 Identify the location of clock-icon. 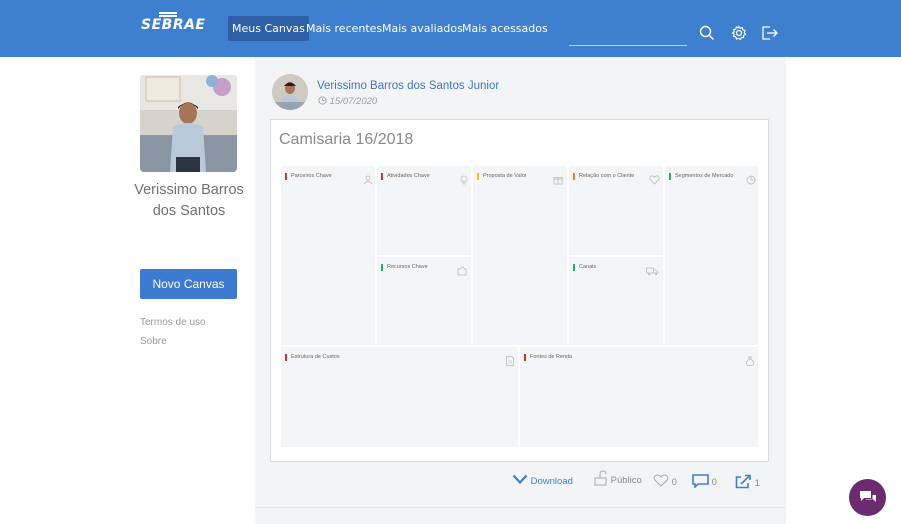
(324, 101).